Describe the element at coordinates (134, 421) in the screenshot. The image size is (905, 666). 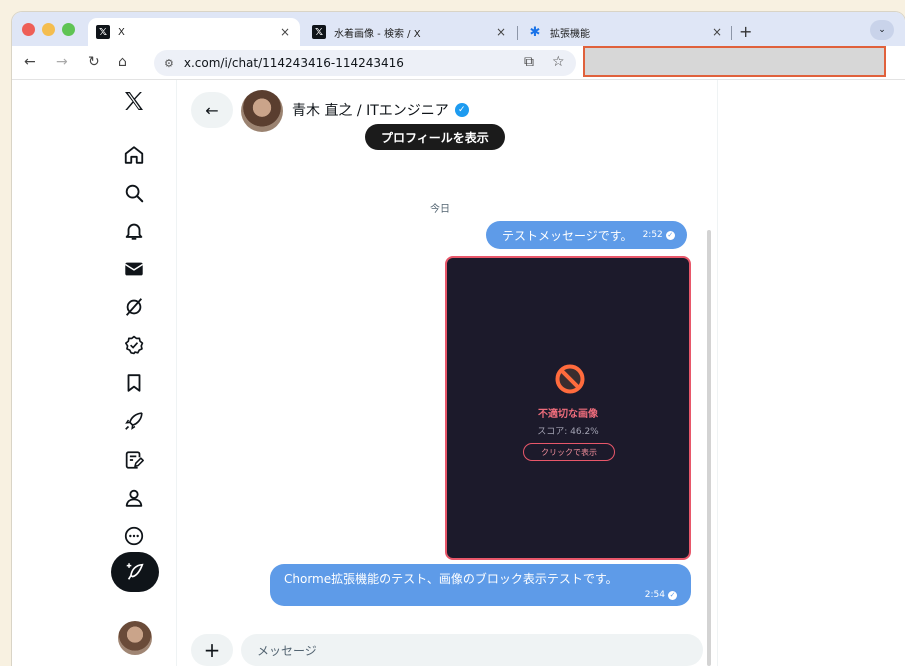
I see `jobs-icon` at that location.